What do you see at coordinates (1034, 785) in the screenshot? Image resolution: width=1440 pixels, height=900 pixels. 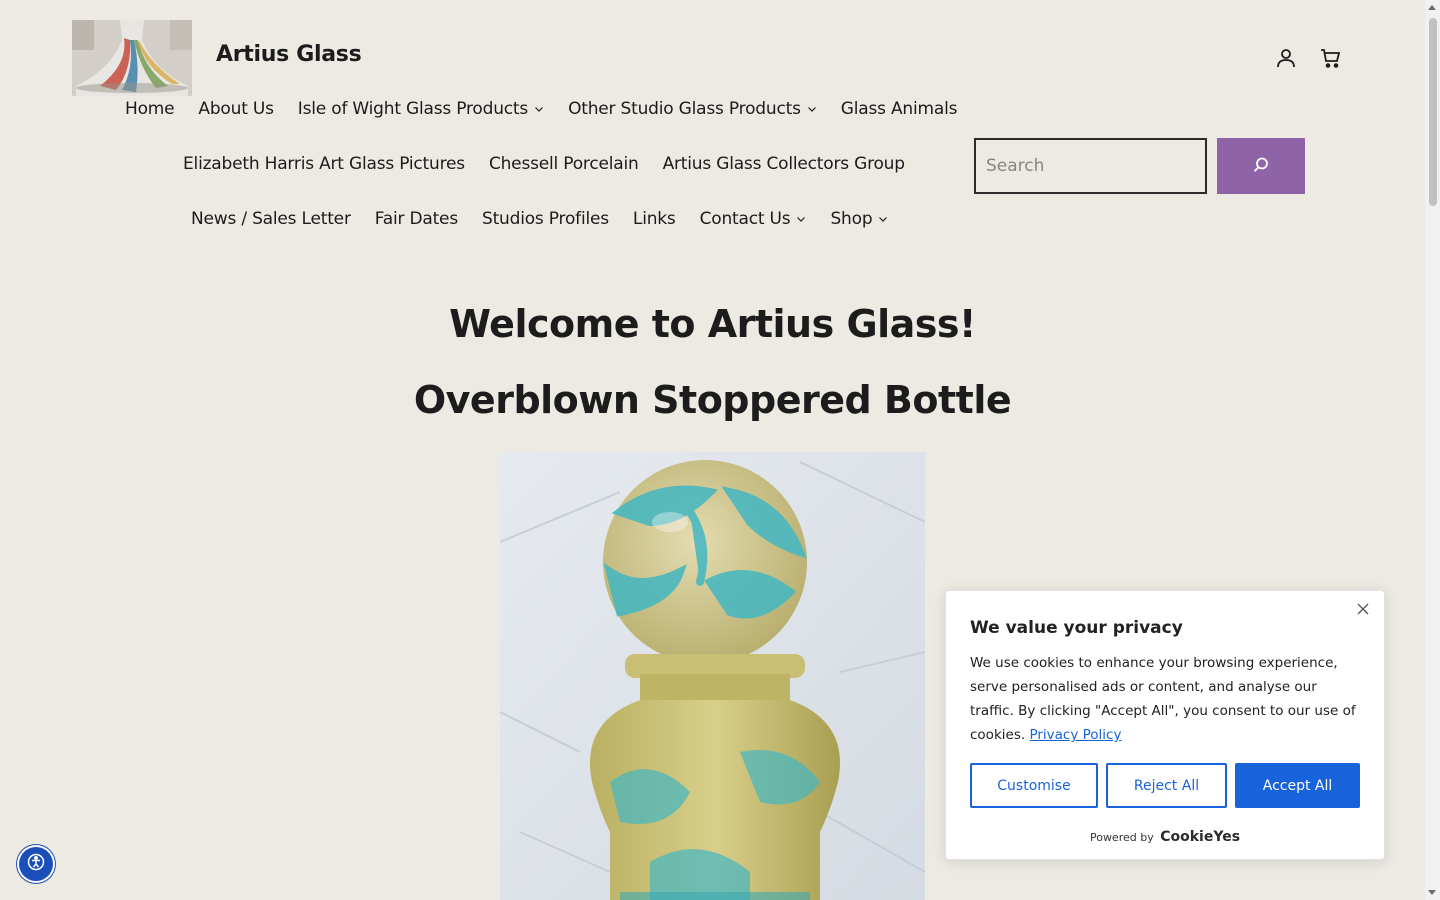 I see `customise-button: Customise` at bounding box center [1034, 785].